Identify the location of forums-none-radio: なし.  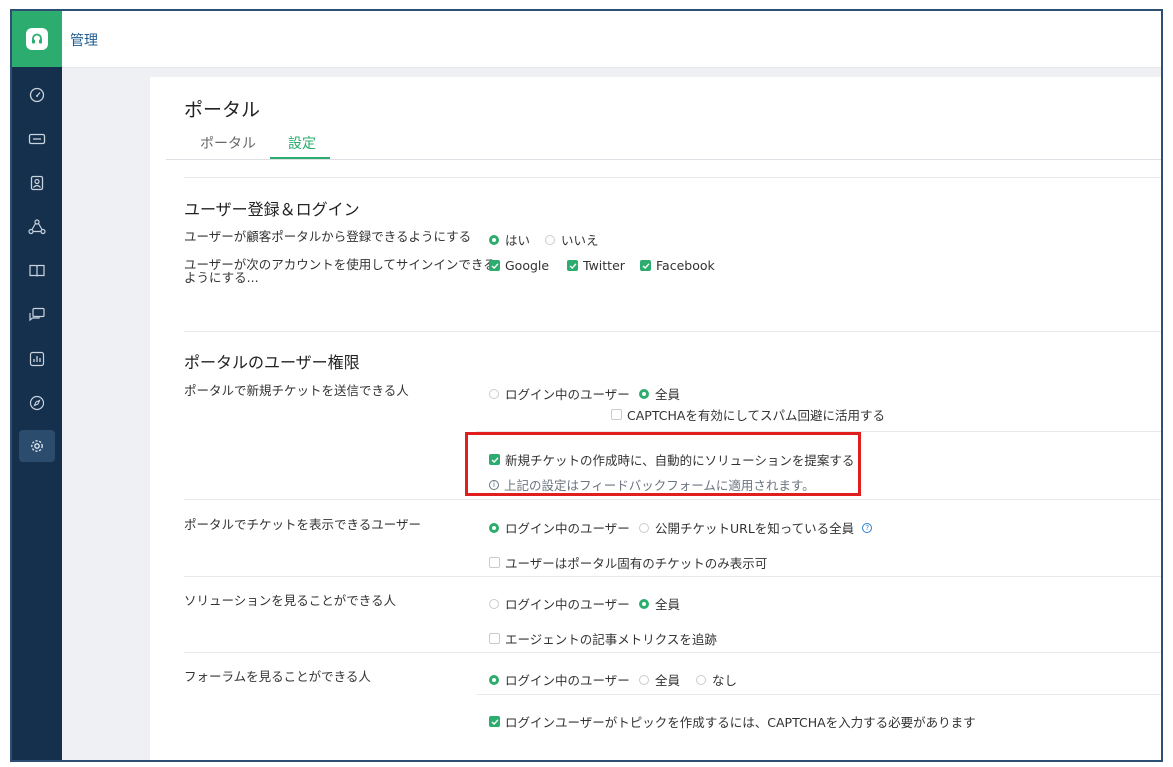
(716, 679).